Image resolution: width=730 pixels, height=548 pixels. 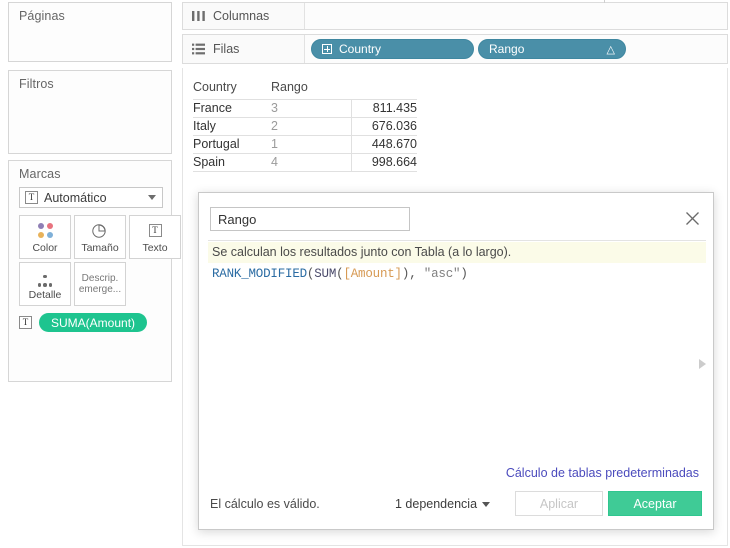 What do you see at coordinates (311, 162) in the screenshot?
I see `cell-rango: 4` at bounding box center [311, 162].